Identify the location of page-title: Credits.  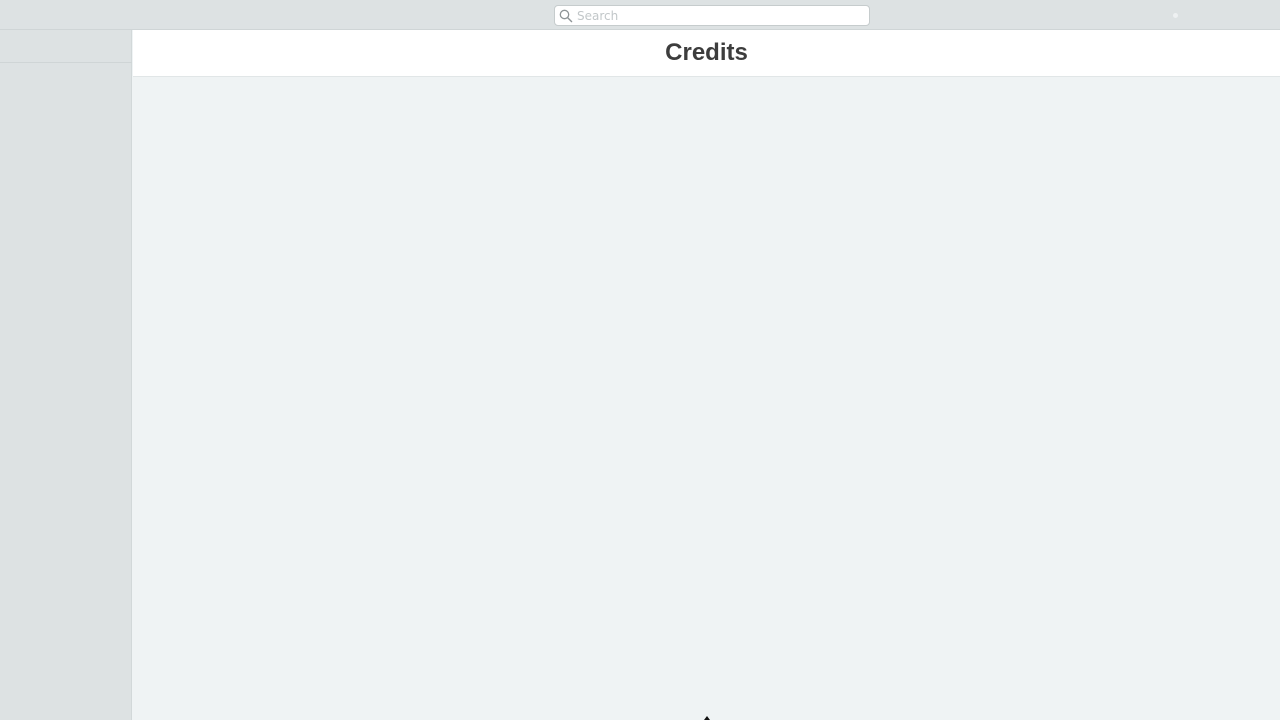
(706, 52).